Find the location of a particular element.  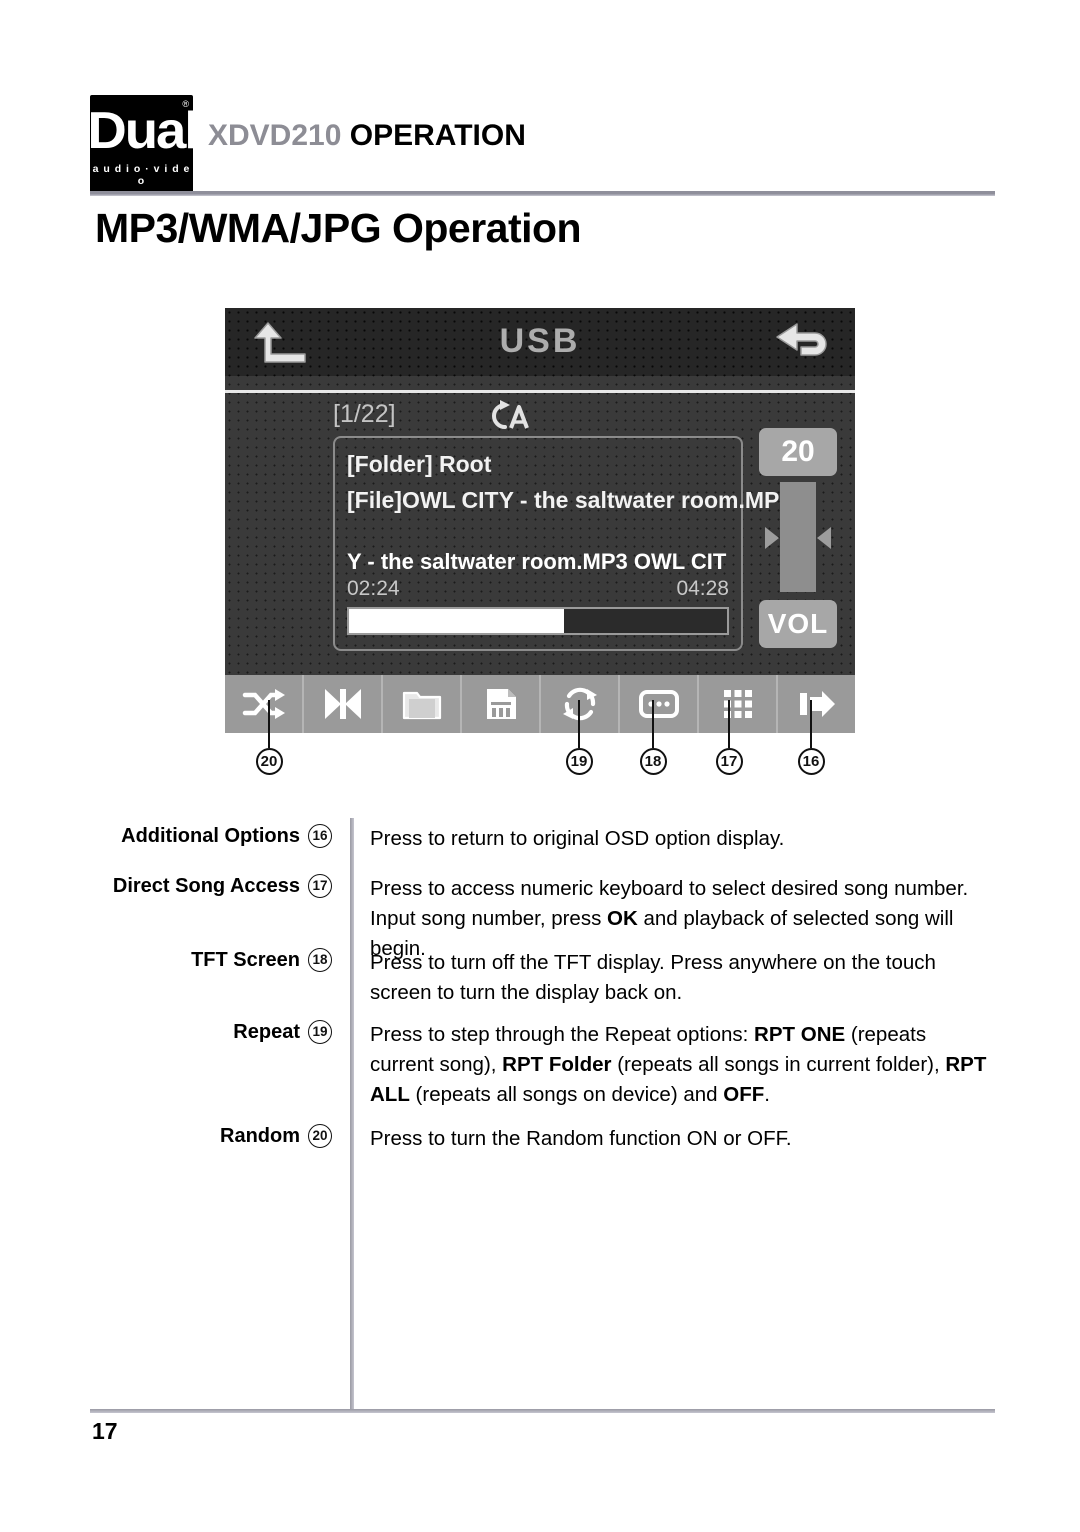

time-row: 02:24 04:28 is located at coordinates (538, 589).